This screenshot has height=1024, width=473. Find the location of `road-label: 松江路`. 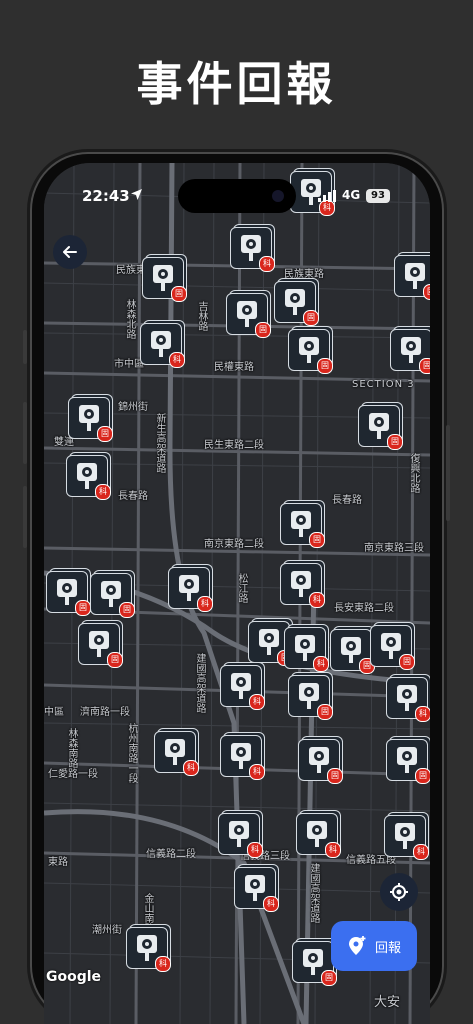

road-label: 松江路 is located at coordinates (241, 588).